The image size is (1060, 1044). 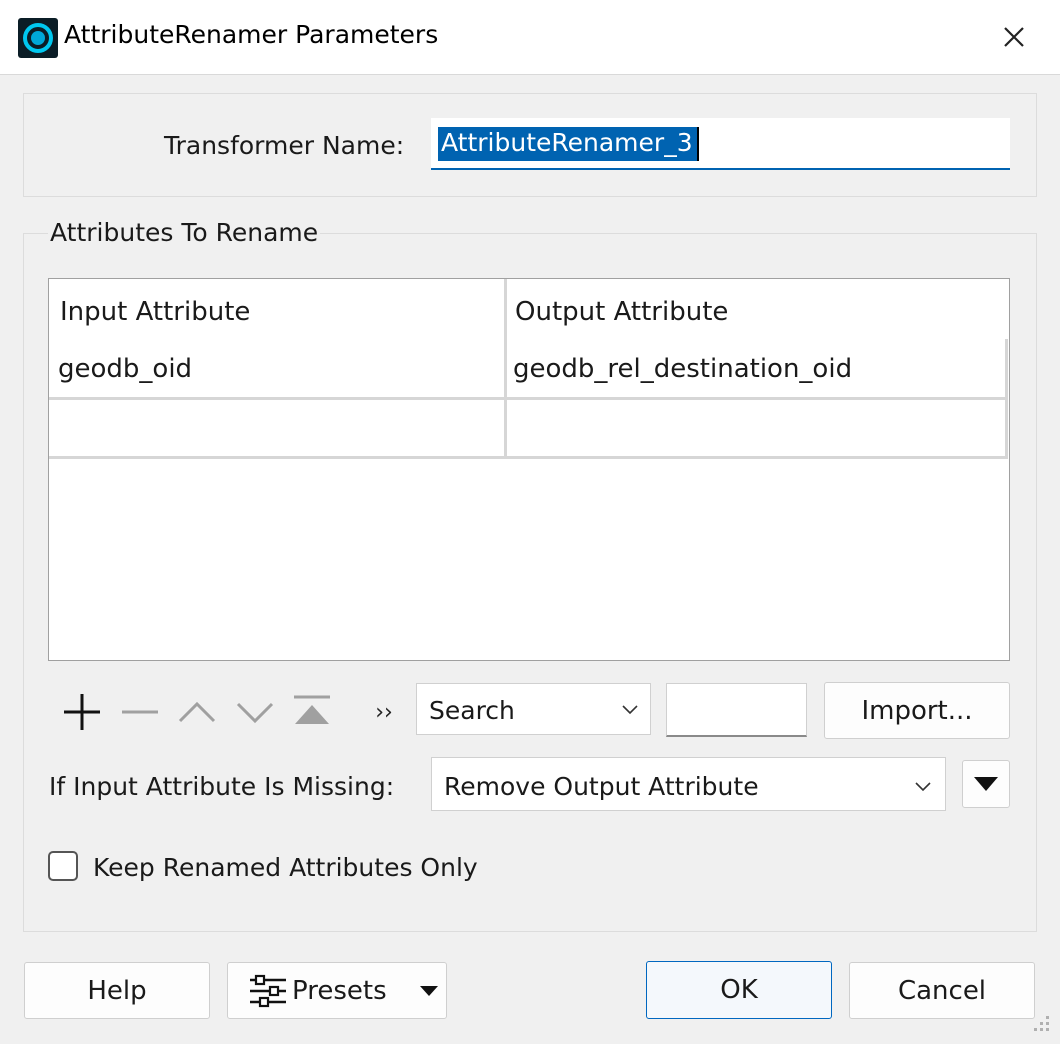 What do you see at coordinates (621, 312) in the screenshot?
I see `column-header-output: Output Attribute` at bounding box center [621, 312].